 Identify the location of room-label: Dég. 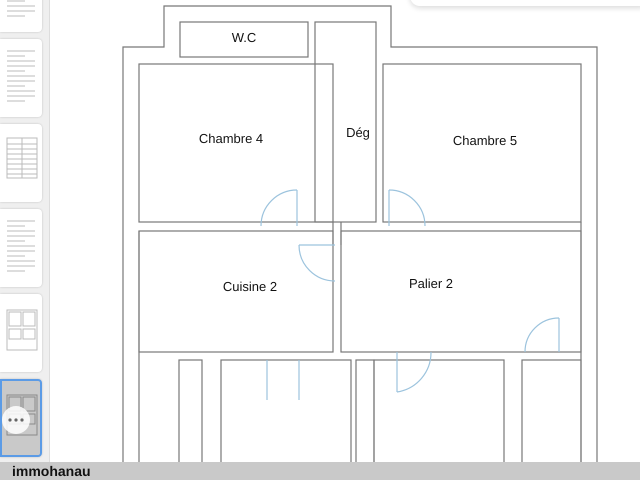
(358, 132).